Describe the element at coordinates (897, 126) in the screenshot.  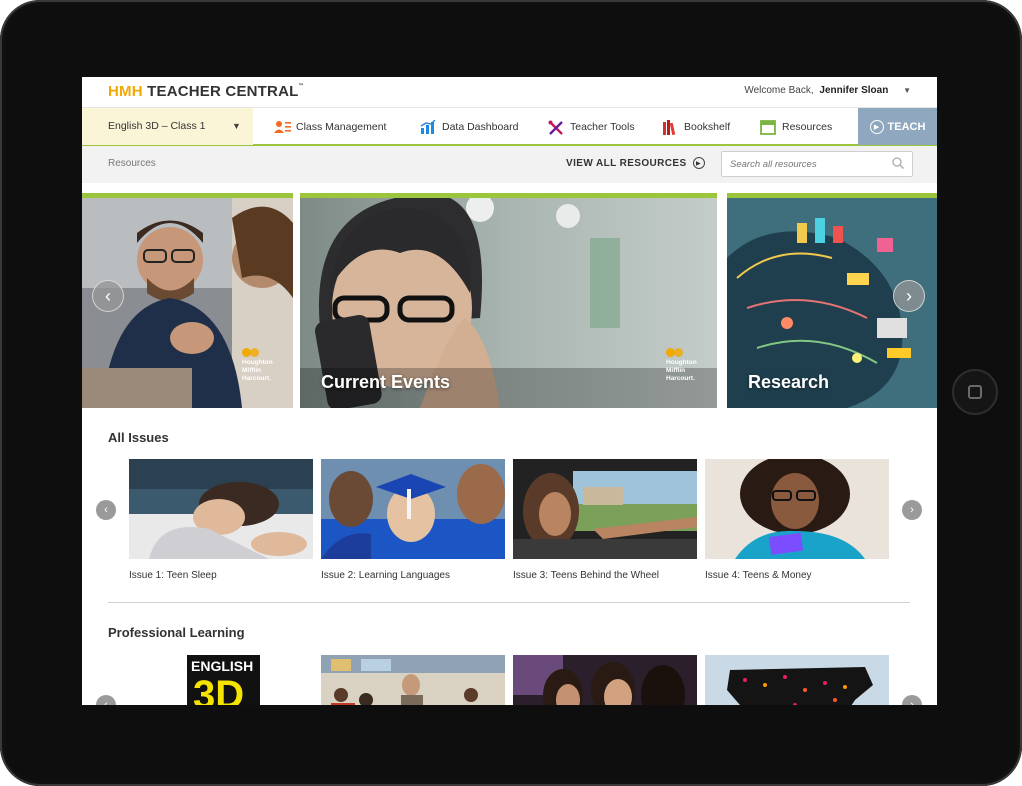
I see `teach-button: ▶ TEACH` at that location.